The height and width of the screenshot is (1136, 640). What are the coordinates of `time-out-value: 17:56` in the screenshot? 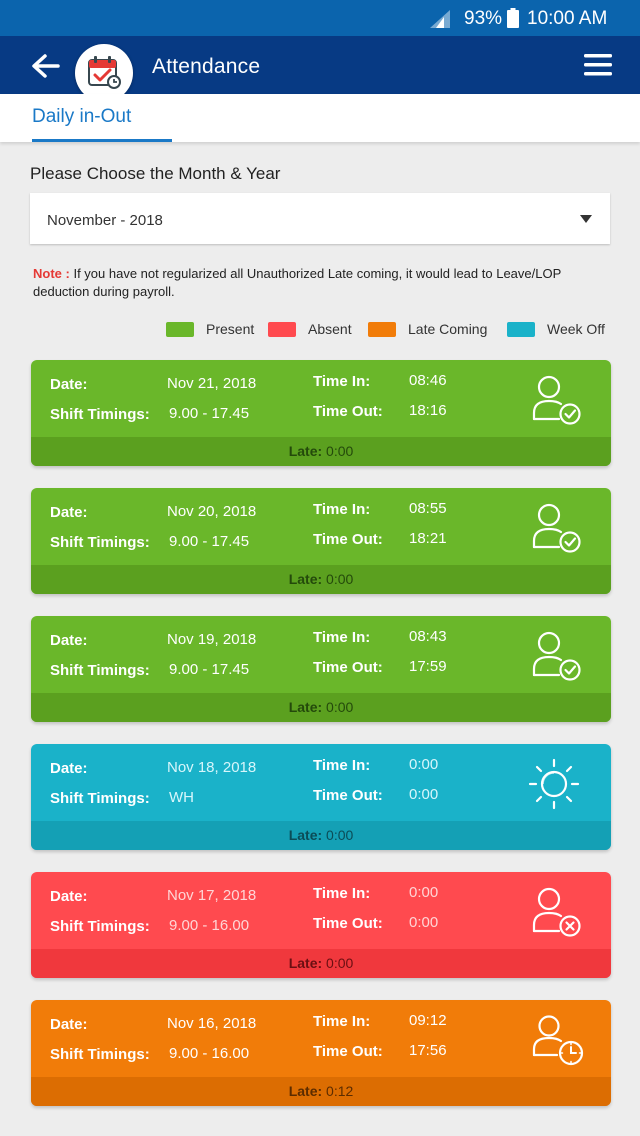 It's located at (428, 1050).